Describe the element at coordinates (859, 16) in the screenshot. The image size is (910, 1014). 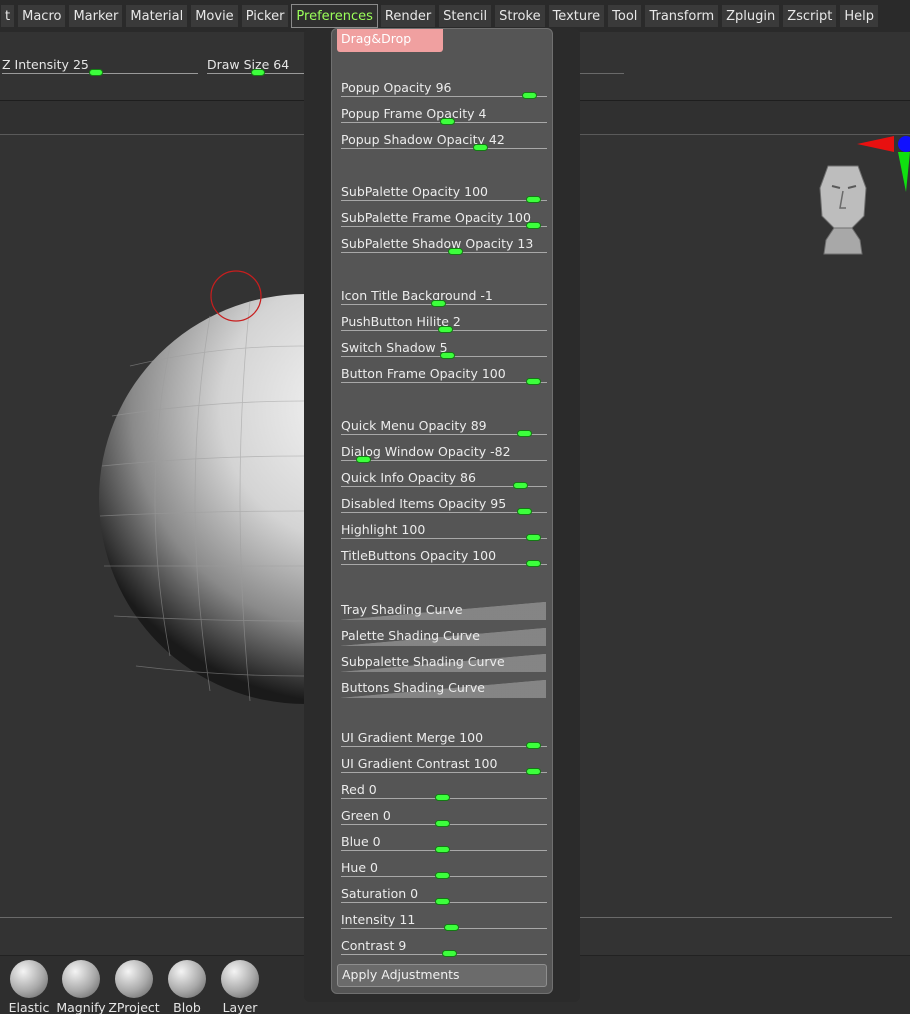
I see `menu-help: Help` at that location.